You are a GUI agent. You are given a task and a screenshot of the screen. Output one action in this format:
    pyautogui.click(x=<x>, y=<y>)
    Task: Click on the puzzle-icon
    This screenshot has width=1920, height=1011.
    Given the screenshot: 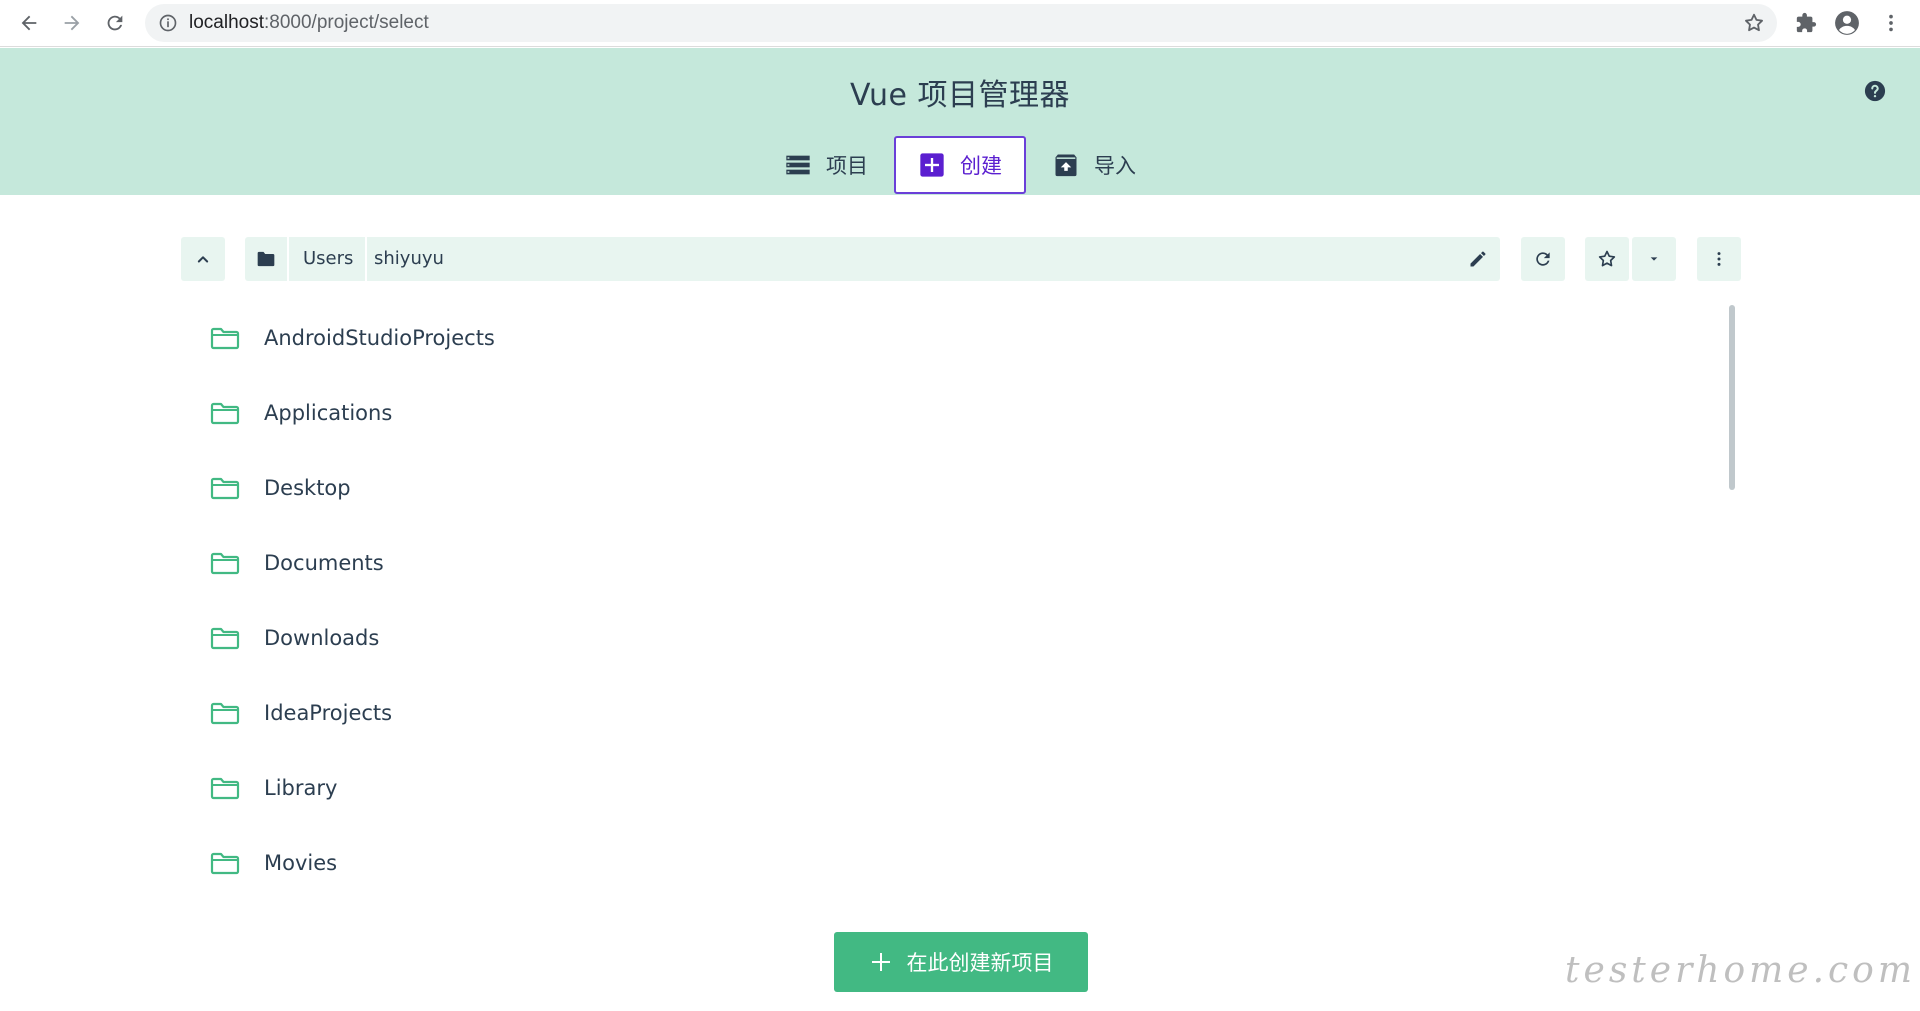 What is the action you would take?
    pyautogui.click(x=1806, y=22)
    